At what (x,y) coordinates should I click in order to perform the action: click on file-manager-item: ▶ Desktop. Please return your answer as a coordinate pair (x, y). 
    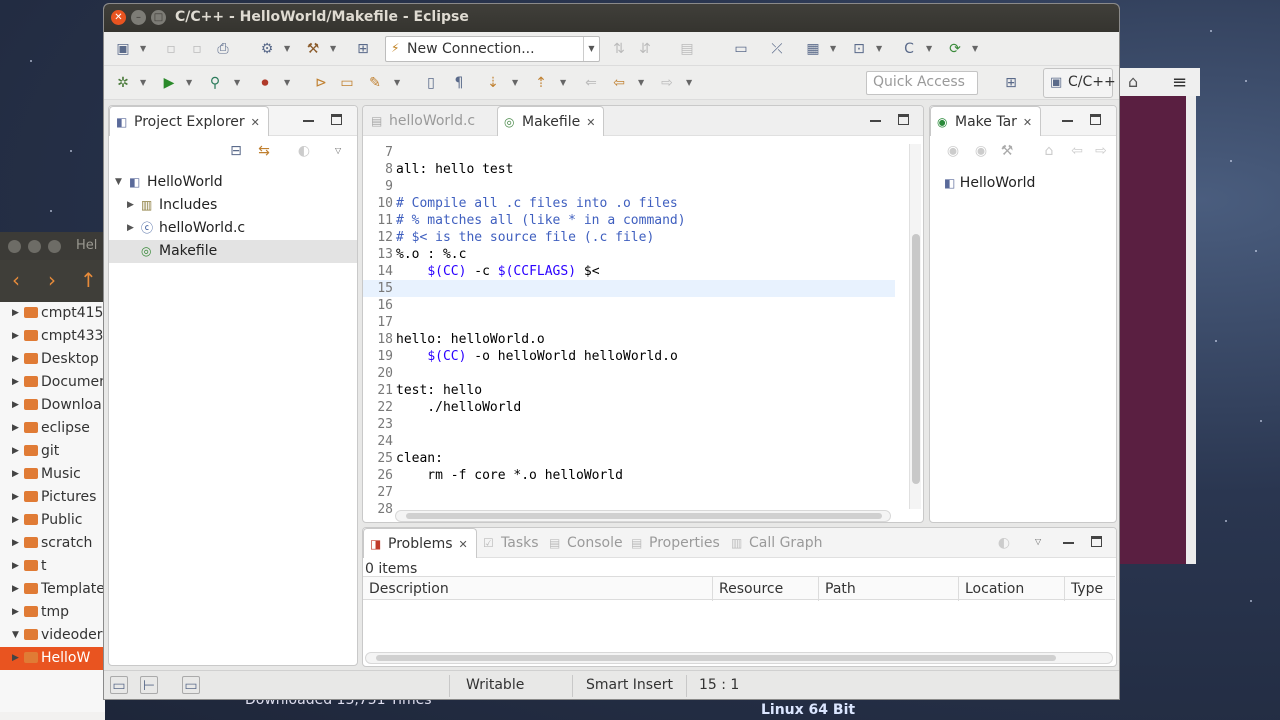
    Looking at the image, I should click on (52, 359).